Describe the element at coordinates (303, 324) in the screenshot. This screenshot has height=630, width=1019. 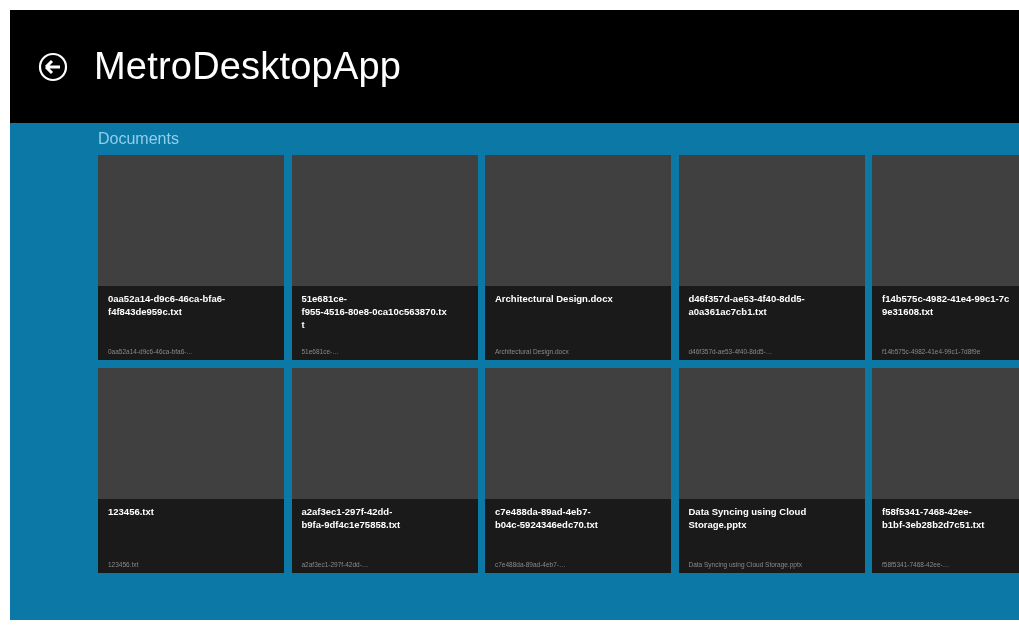
I see `file-name: t` at that location.